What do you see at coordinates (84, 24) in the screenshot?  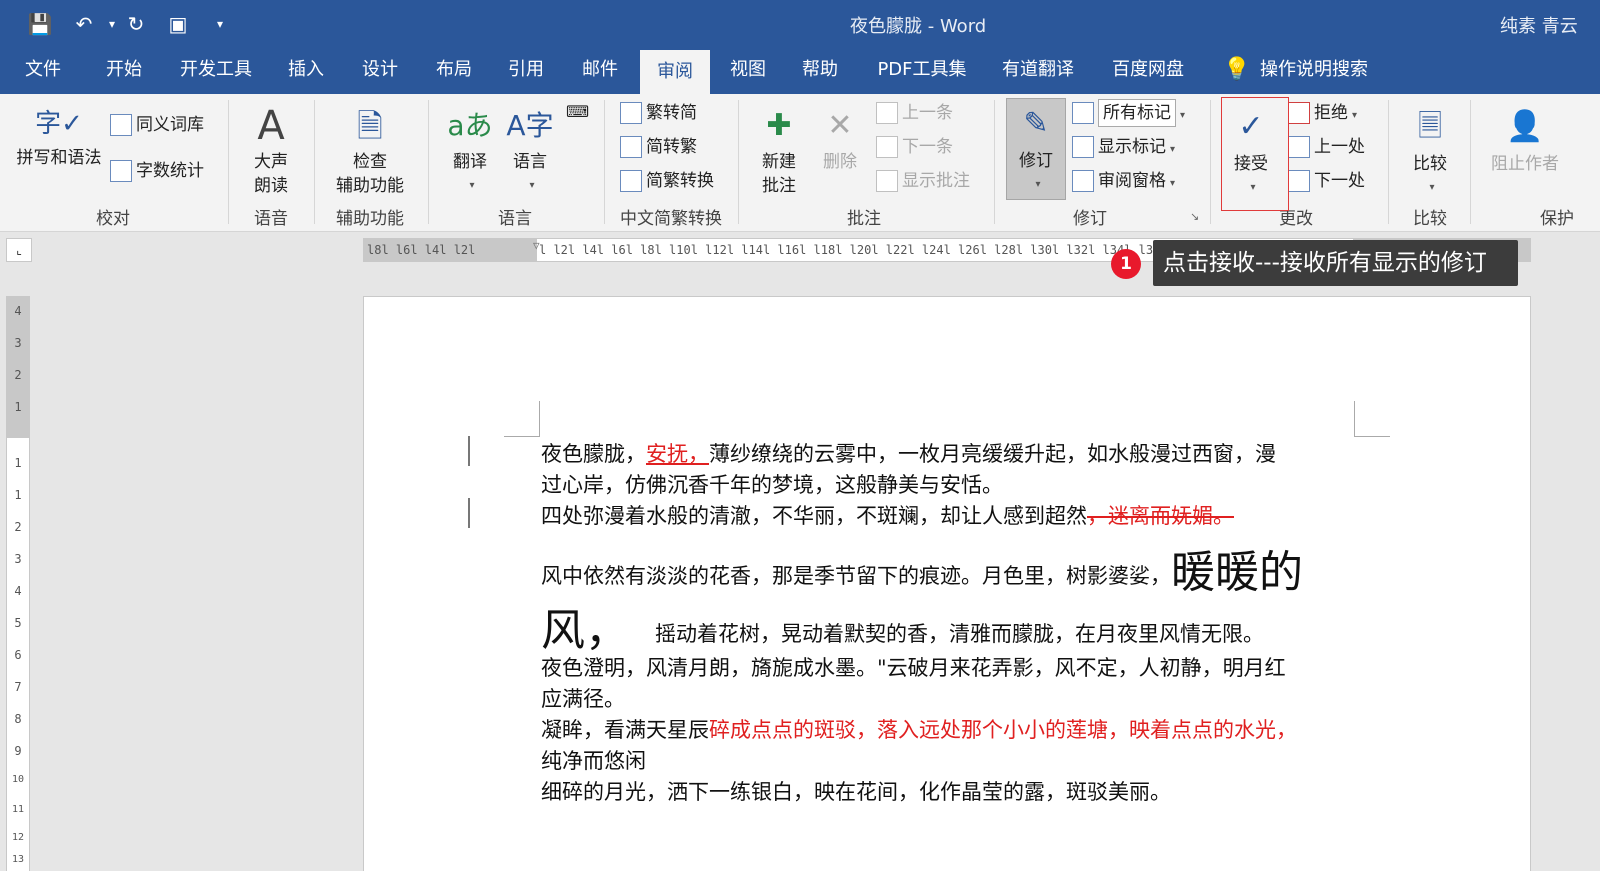 I see `undo-icon: ↶` at bounding box center [84, 24].